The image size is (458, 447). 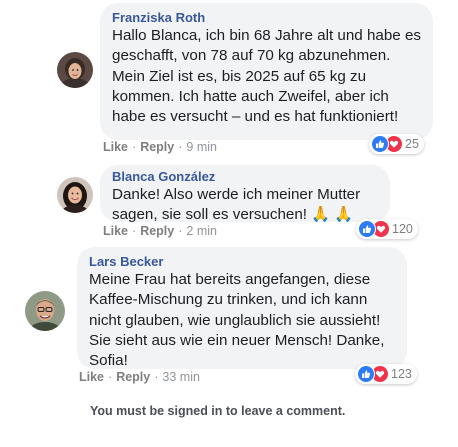 What do you see at coordinates (181, 377) in the screenshot?
I see `comment-time: 33 min` at bounding box center [181, 377].